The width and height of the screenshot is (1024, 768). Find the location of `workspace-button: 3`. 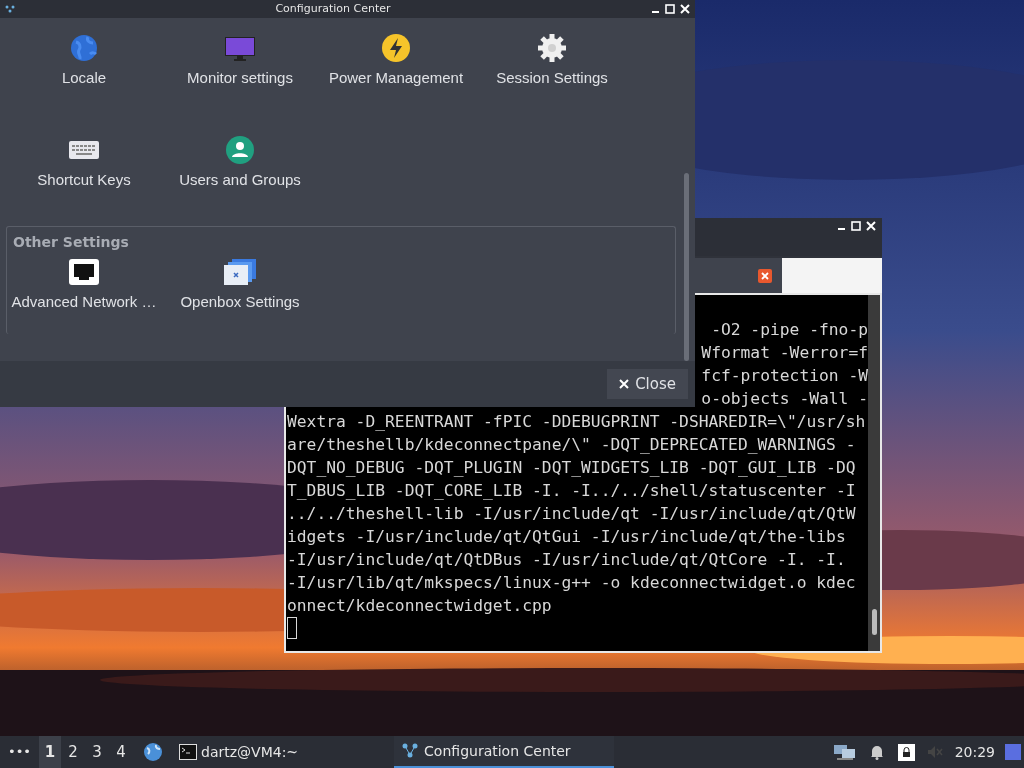

workspace-button: 3 is located at coordinates (97, 752).